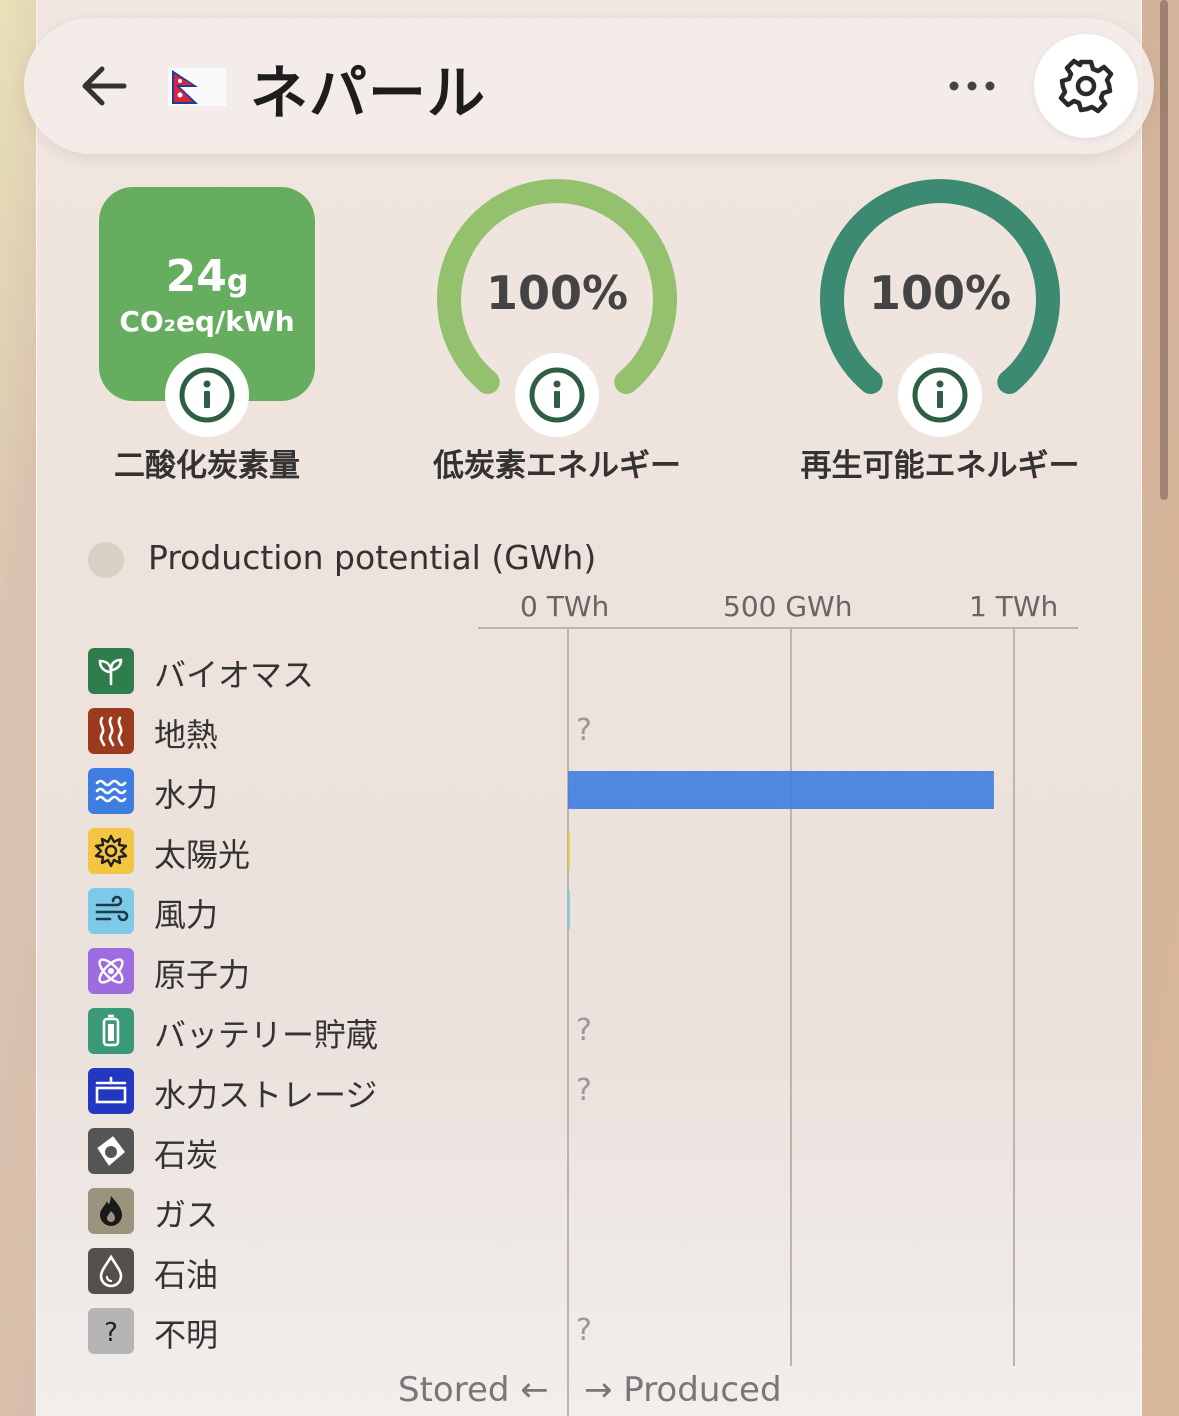 The height and width of the screenshot is (1416, 1179). I want to click on heat-waves-icon, so click(111, 731).